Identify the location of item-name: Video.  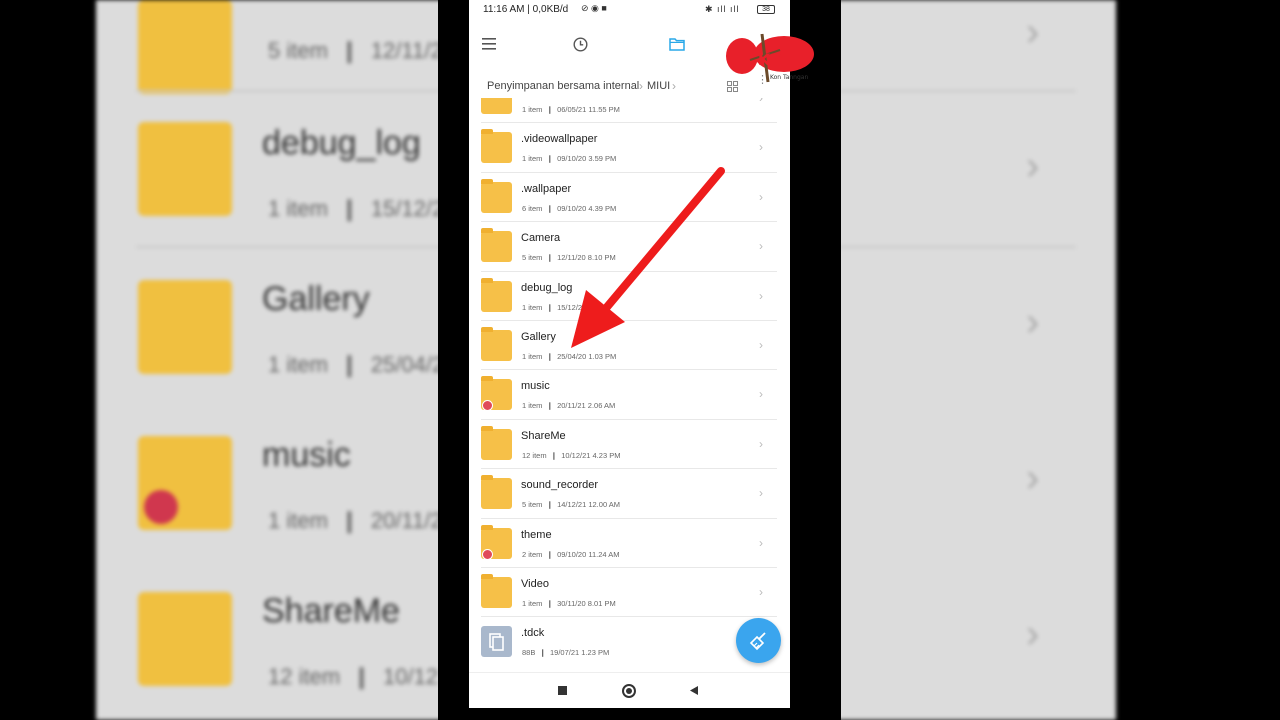
(535, 584).